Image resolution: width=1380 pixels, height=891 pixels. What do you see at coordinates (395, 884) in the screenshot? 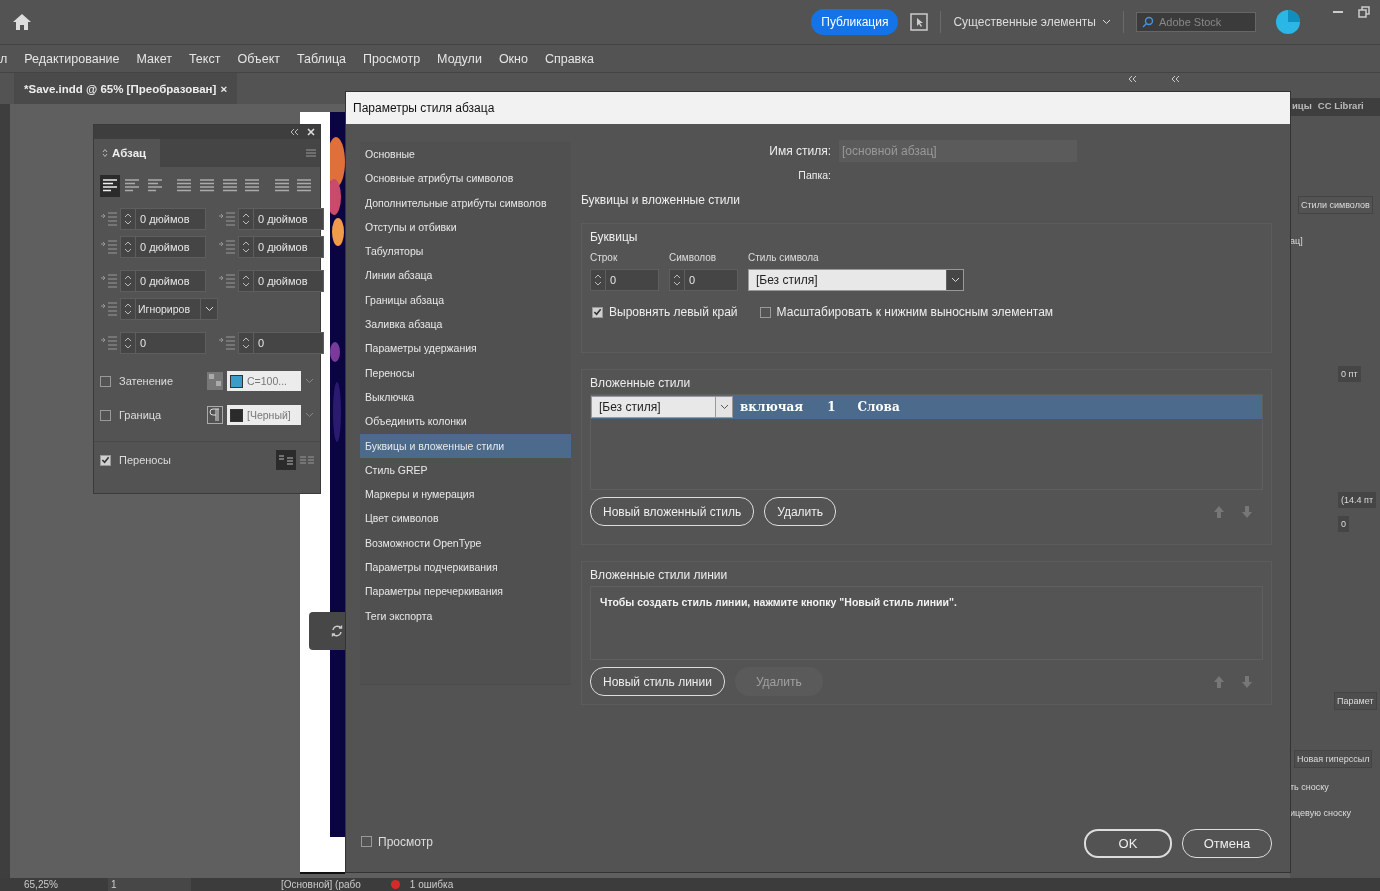
I see `error-icon` at bounding box center [395, 884].